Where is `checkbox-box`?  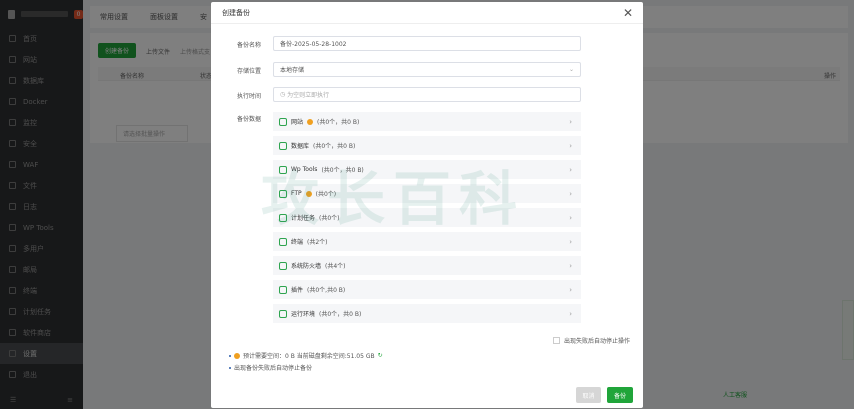 checkbox-box is located at coordinates (556, 340).